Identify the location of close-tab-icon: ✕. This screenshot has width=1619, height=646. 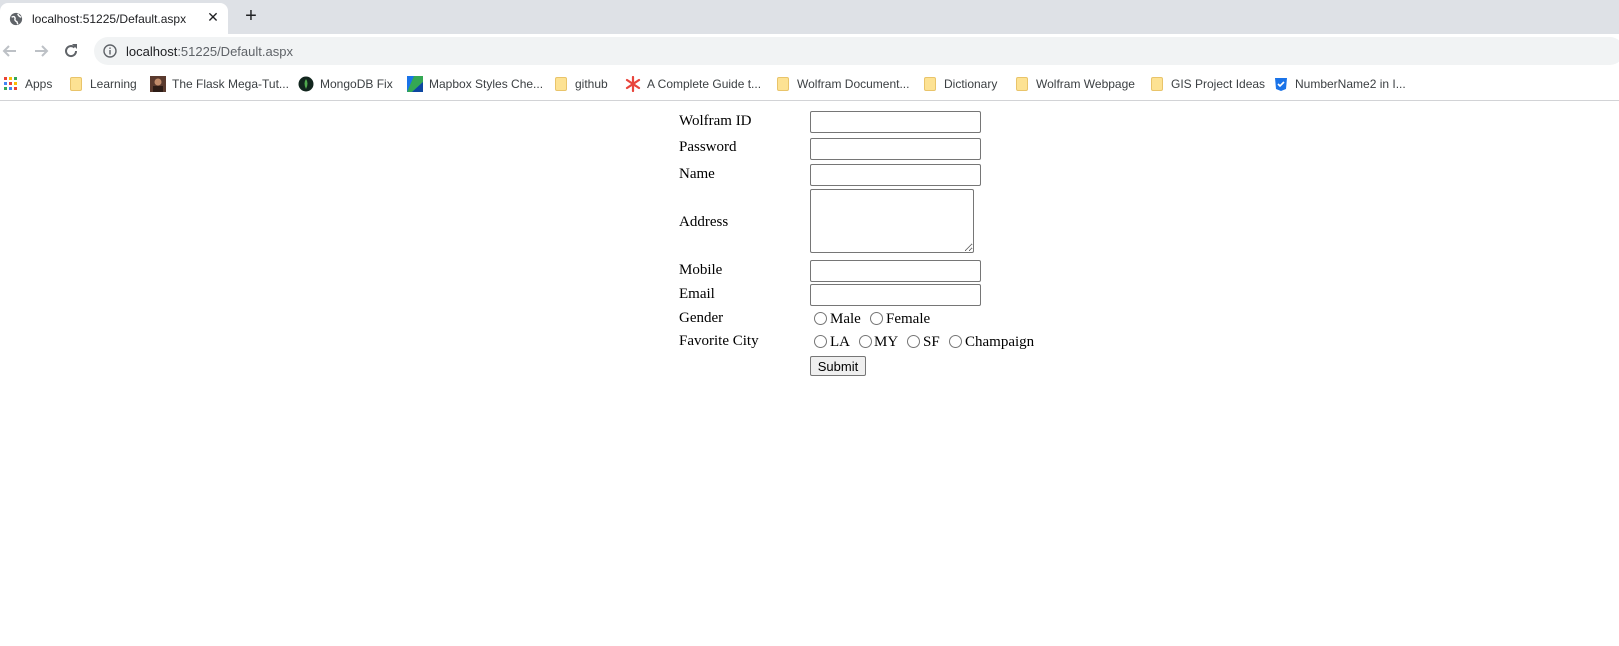
(213, 17).